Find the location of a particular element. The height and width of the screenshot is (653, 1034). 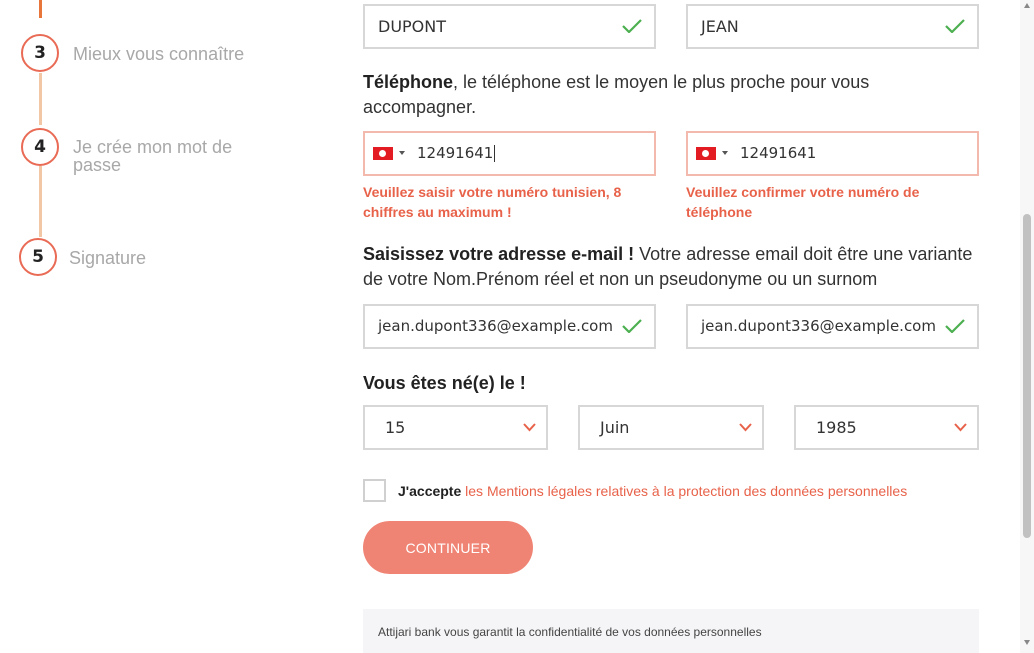

email-confirm-value: jean.dupont336@example.com is located at coordinates (818, 326).